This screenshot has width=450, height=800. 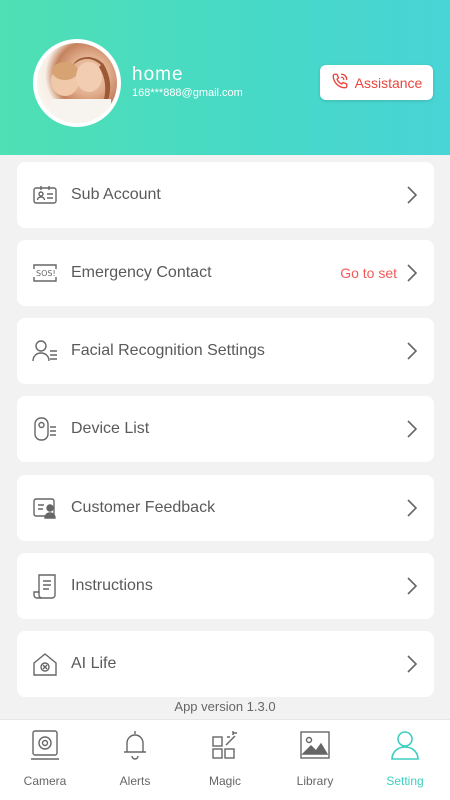 I want to click on menu-item-instructions: Instructions, so click(x=225, y=586).